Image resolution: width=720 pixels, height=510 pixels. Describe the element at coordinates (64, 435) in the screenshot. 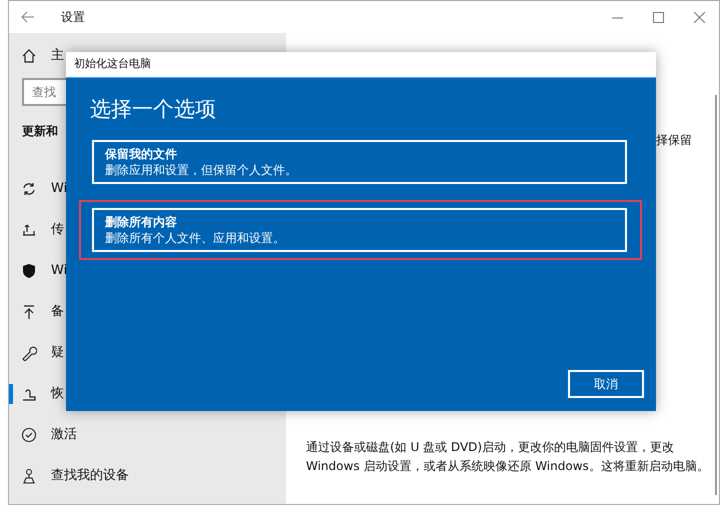

I see `sidebar-label: 激活` at that location.